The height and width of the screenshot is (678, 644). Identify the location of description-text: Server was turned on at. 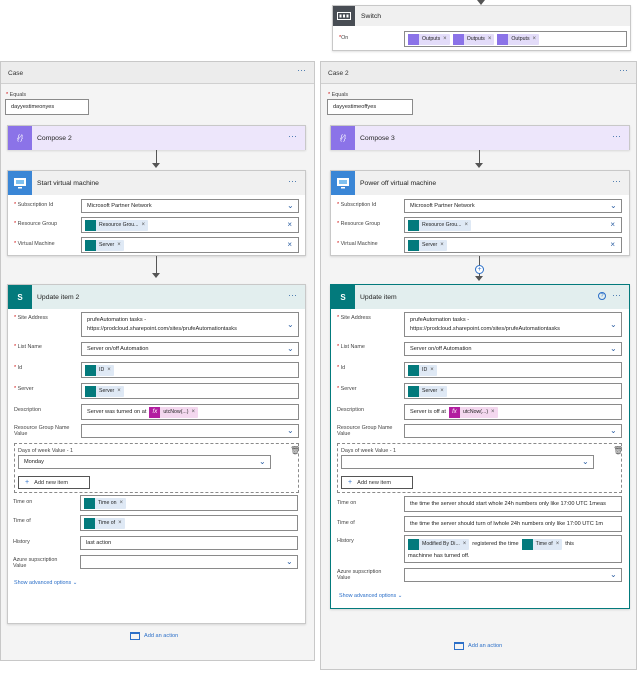
(117, 412).